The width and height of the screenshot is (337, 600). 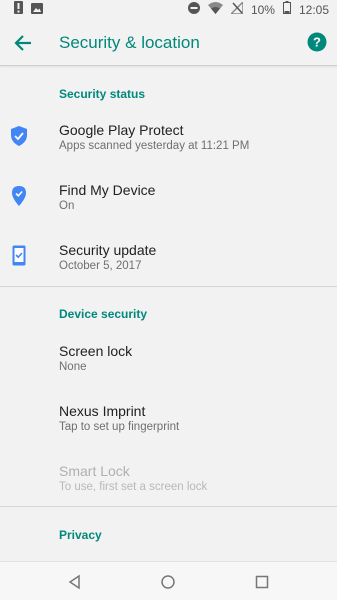 I want to click on section-header-privacy: Privacy, so click(x=80, y=535).